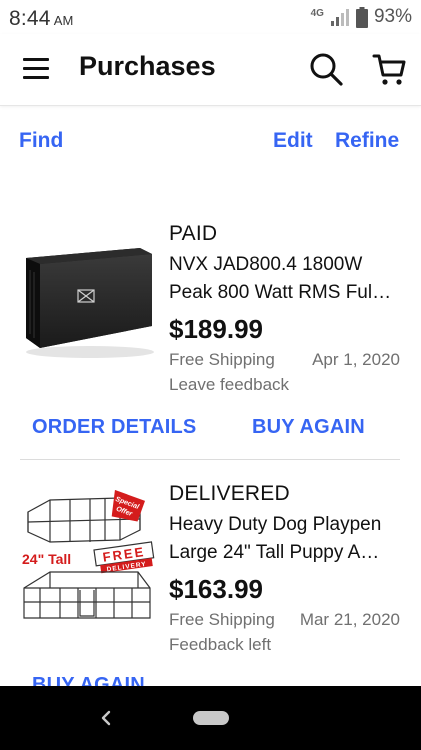  I want to click on order-status: DELIVERED, so click(229, 493).